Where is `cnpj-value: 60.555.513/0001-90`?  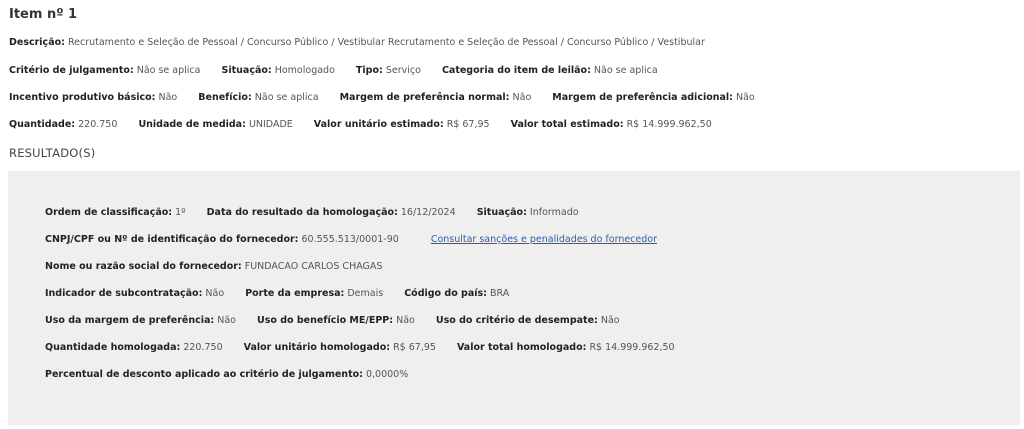
cnpj-value: 60.555.513/0001-90 is located at coordinates (350, 239).